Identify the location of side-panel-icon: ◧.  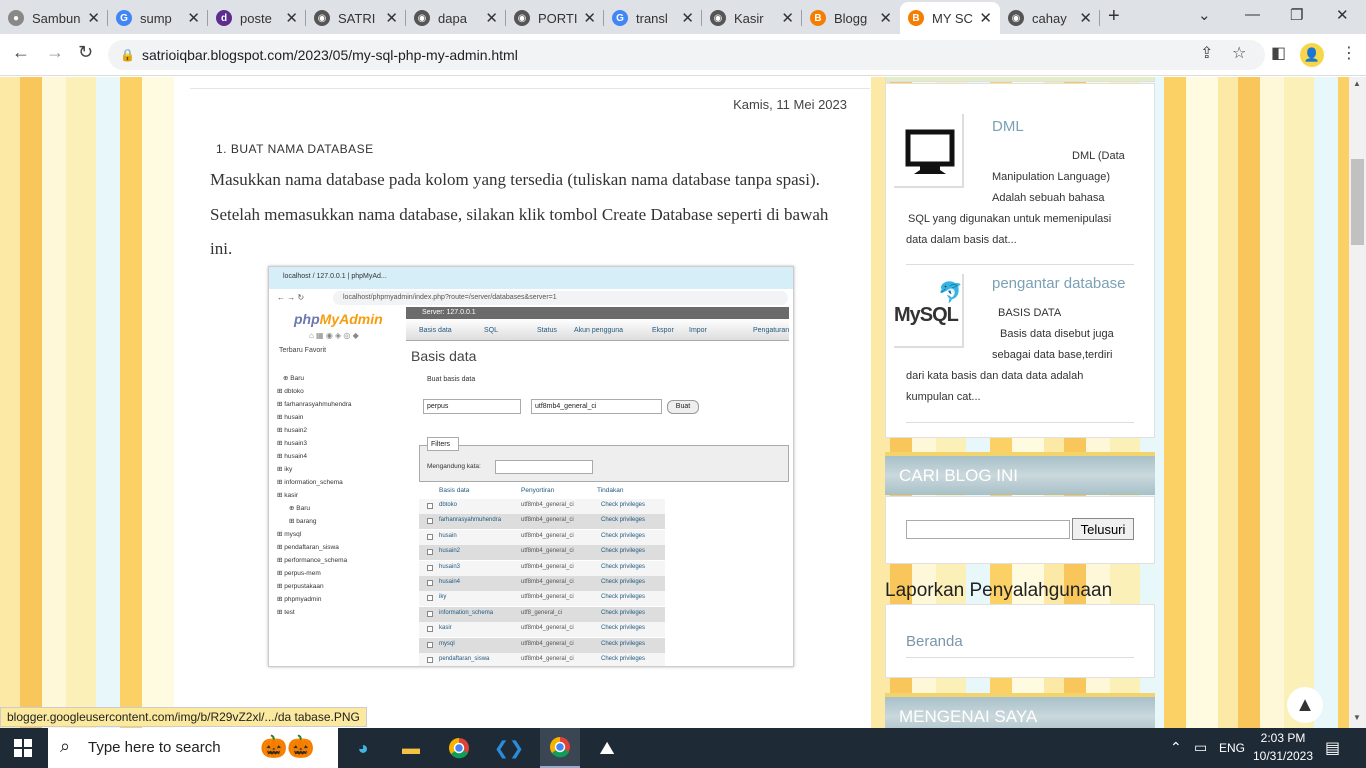
(1278, 53).